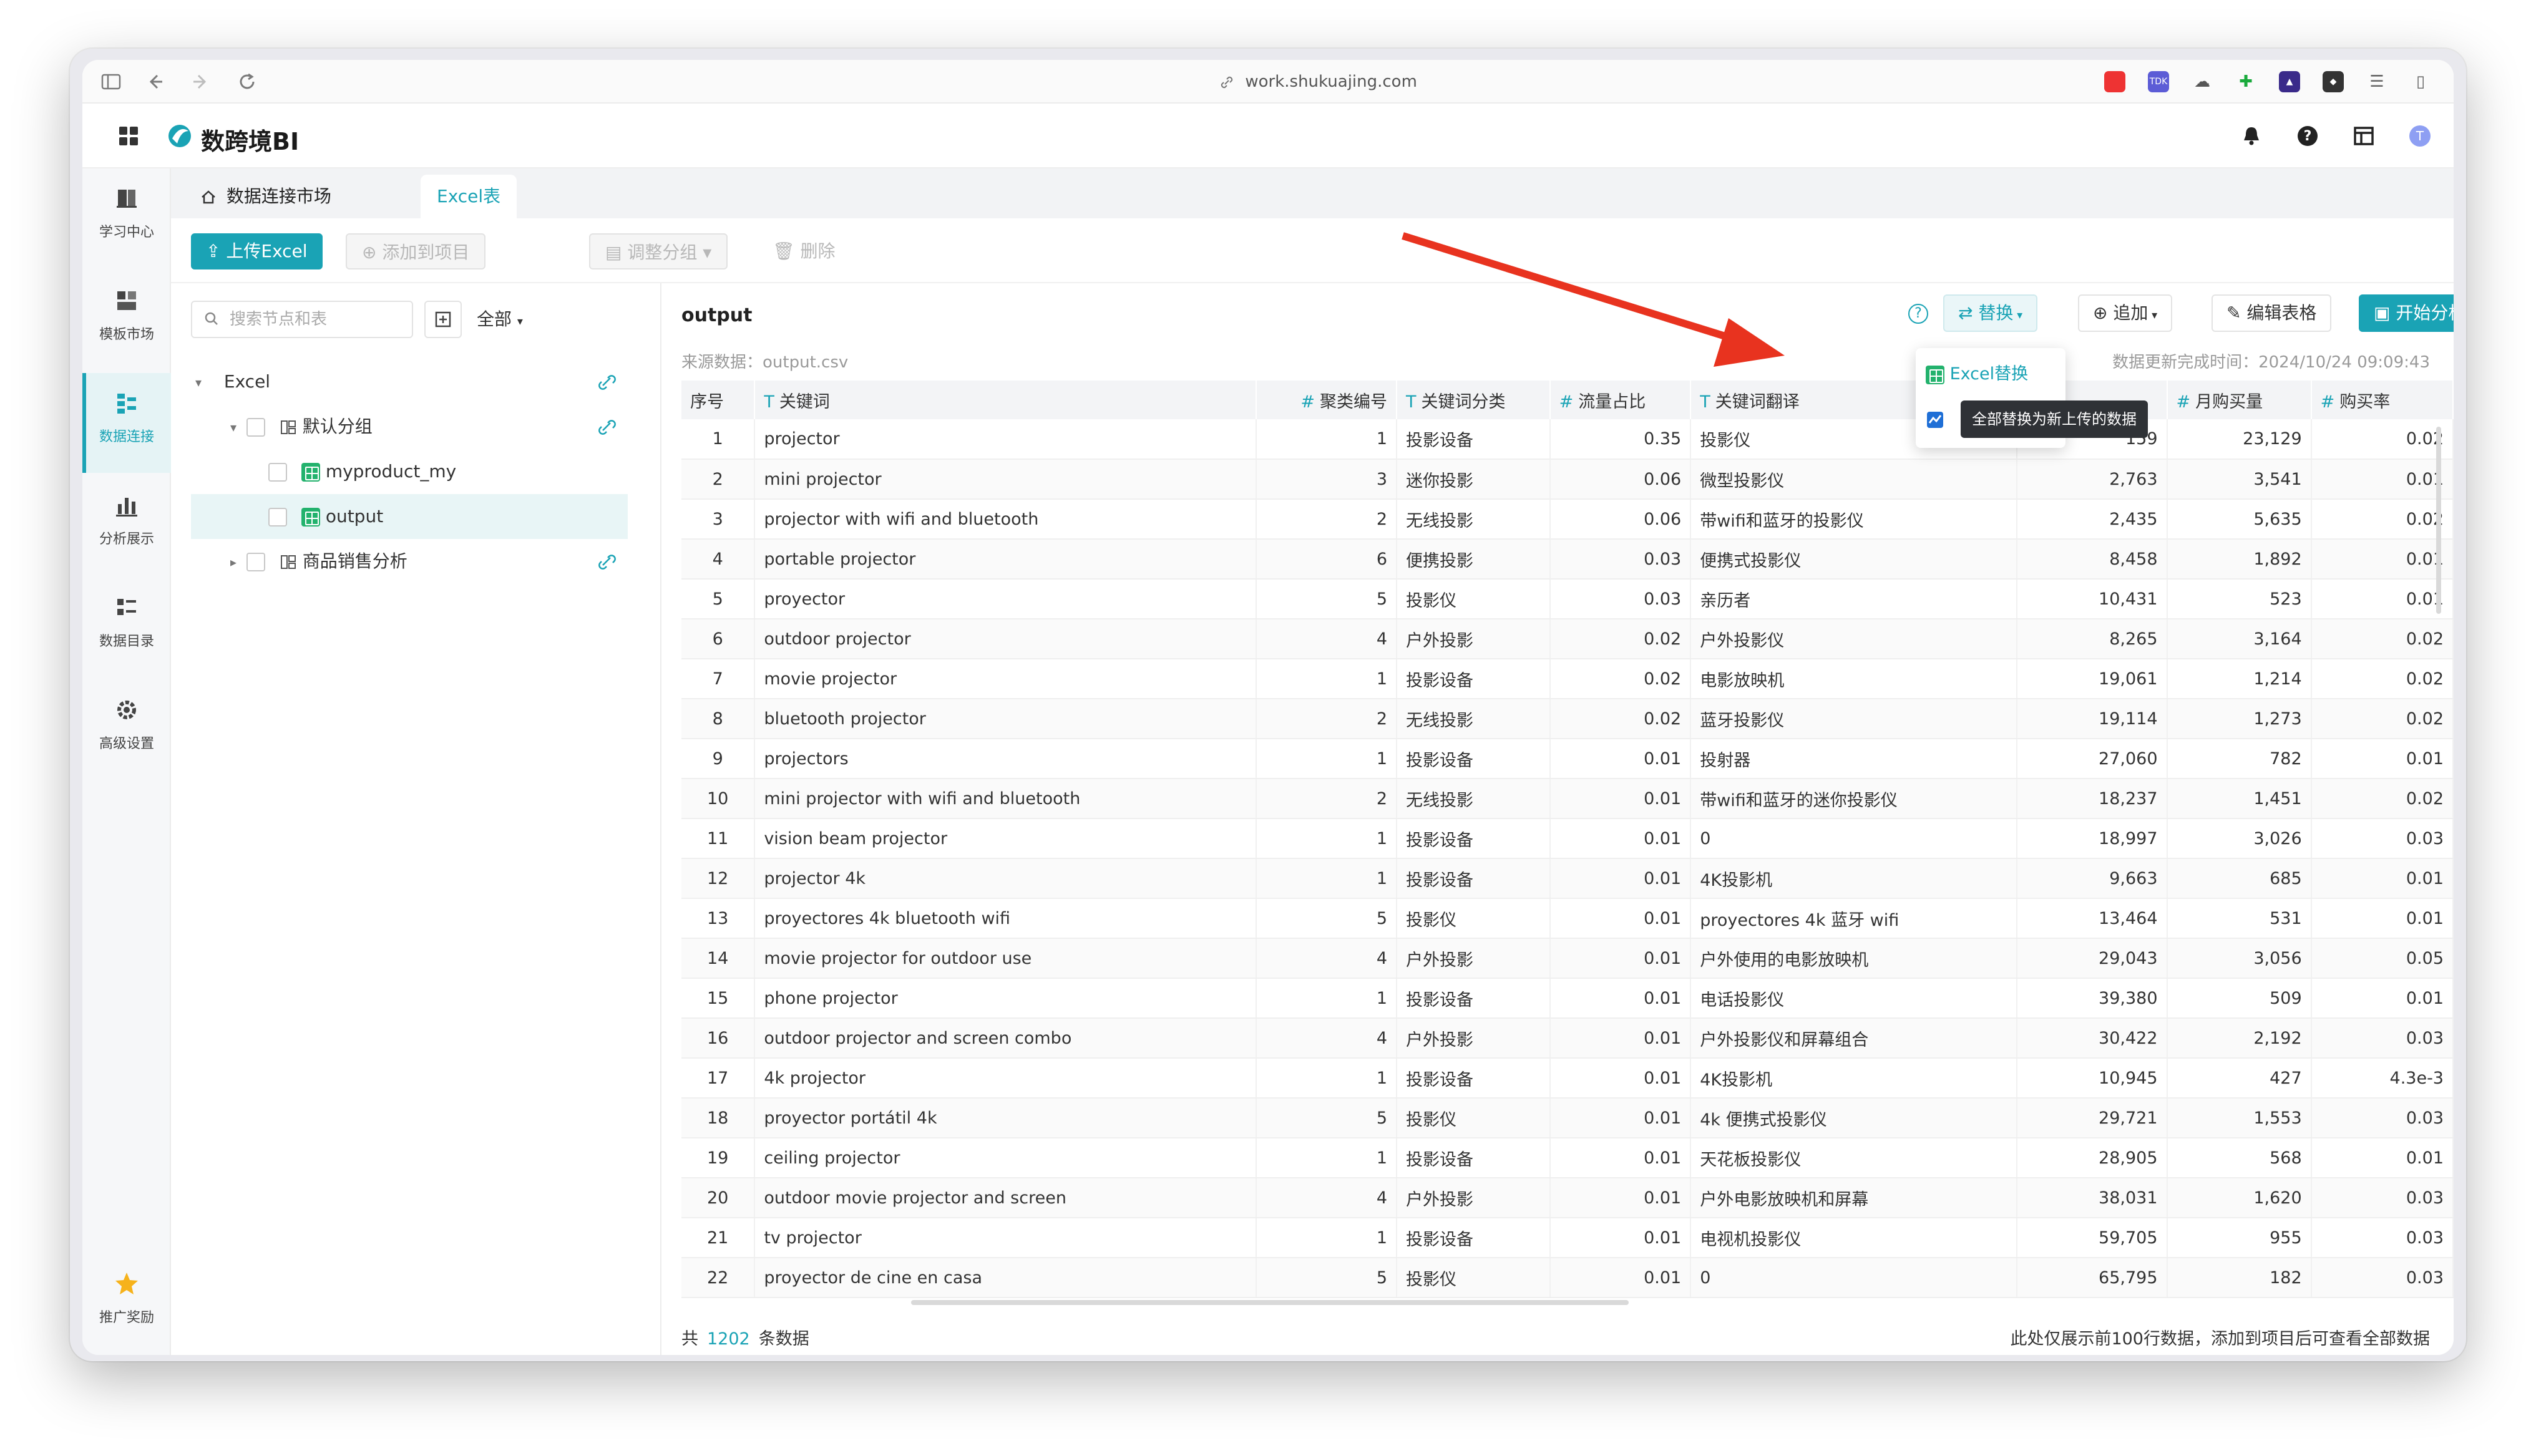  What do you see at coordinates (201, 81) in the screenshot?
I see `forward-icon` at bounding box center [201, 81].